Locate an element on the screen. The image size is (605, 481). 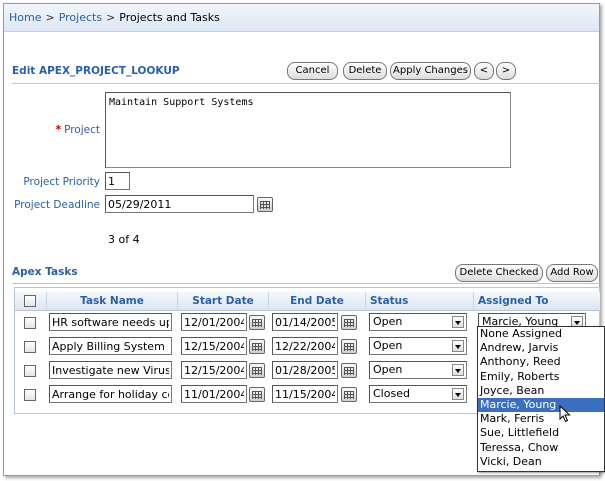
apply-changes-button: Apply Changes is located at coordinates (430, 71).